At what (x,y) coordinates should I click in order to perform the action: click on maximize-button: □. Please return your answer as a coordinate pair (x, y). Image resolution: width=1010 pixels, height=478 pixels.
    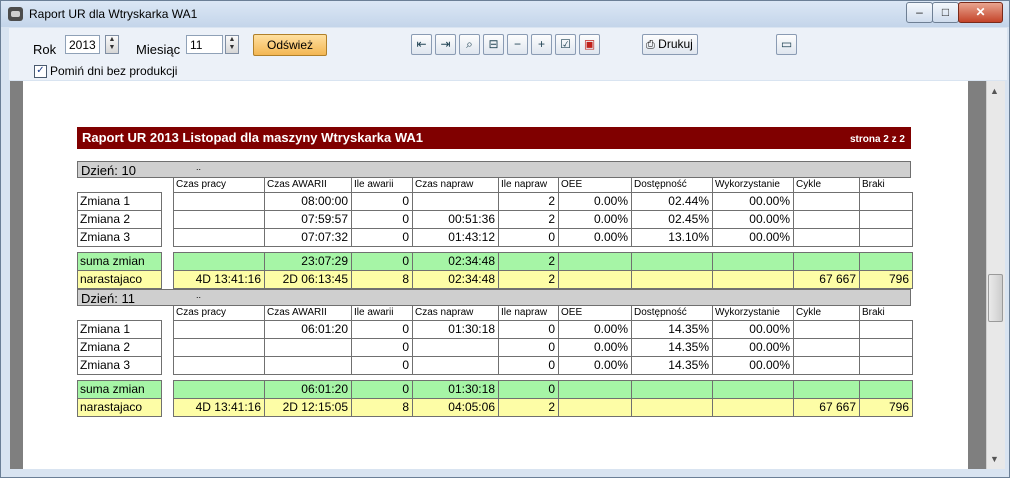
    Looking at the image, I should click on (945, 12).